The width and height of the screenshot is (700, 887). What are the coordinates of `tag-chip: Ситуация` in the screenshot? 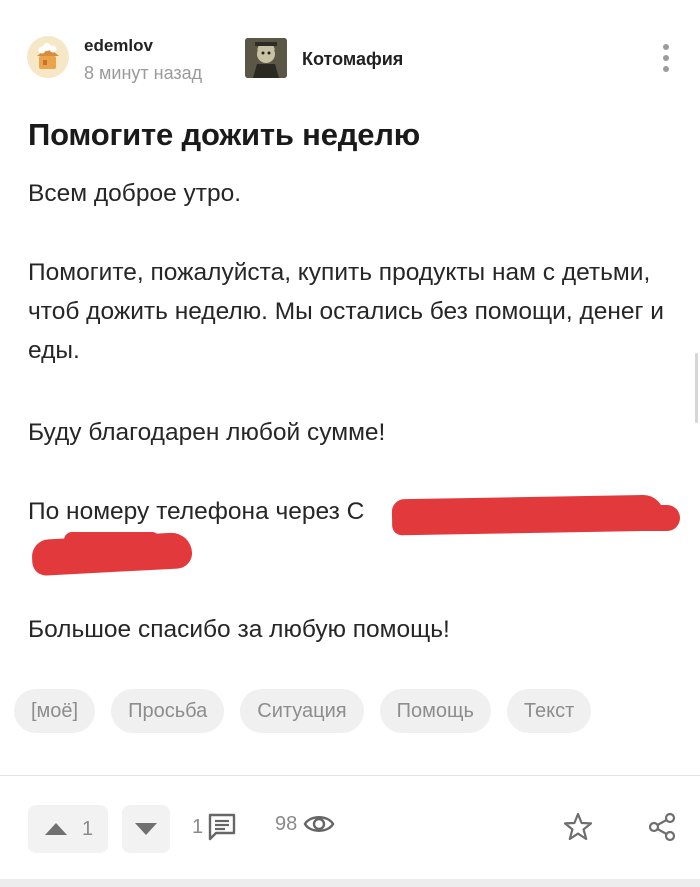 It's located at (302, 711).